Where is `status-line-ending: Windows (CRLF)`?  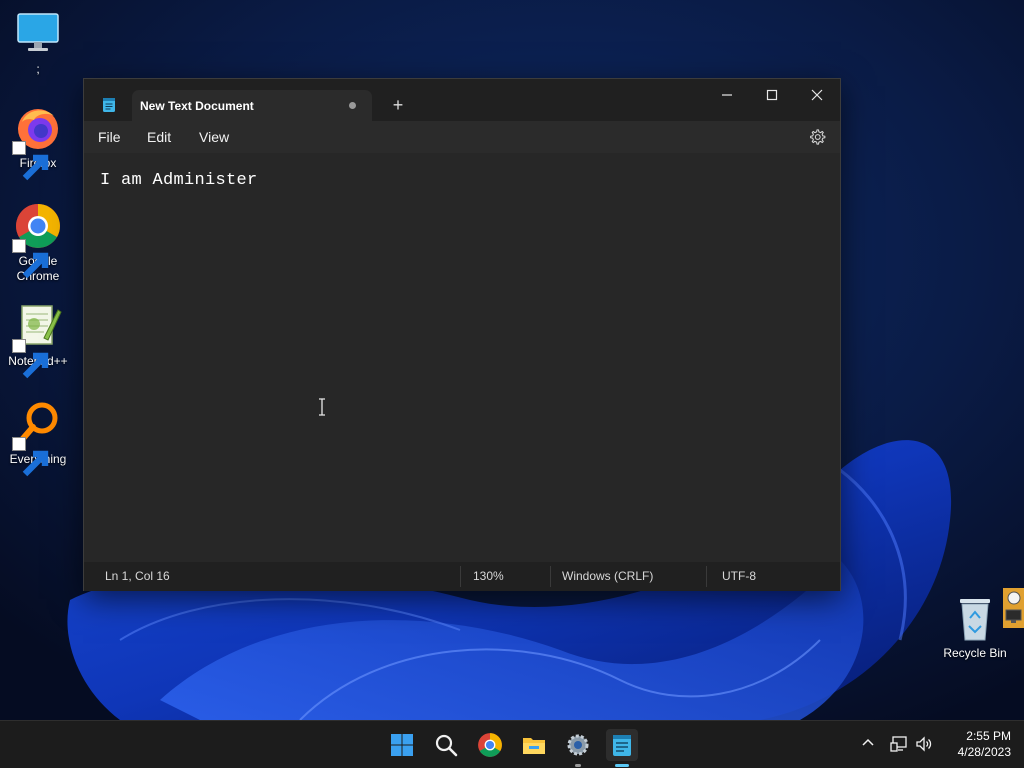
status-line-ending: Windows (CRLF) is located at coordinates (608, 576).